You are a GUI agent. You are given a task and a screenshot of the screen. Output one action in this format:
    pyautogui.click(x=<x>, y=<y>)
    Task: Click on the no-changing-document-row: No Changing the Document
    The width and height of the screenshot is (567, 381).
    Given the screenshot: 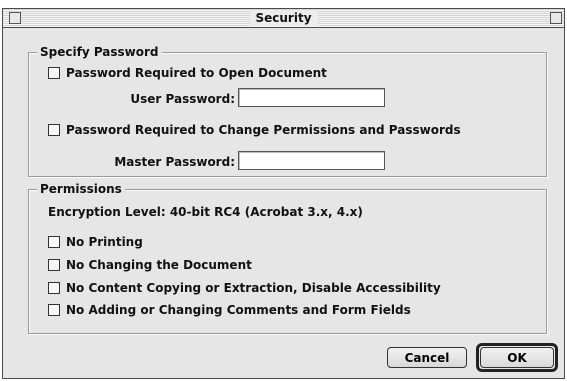 What is the action you would take?
    pyautogui.click(x=150, y=265)
    